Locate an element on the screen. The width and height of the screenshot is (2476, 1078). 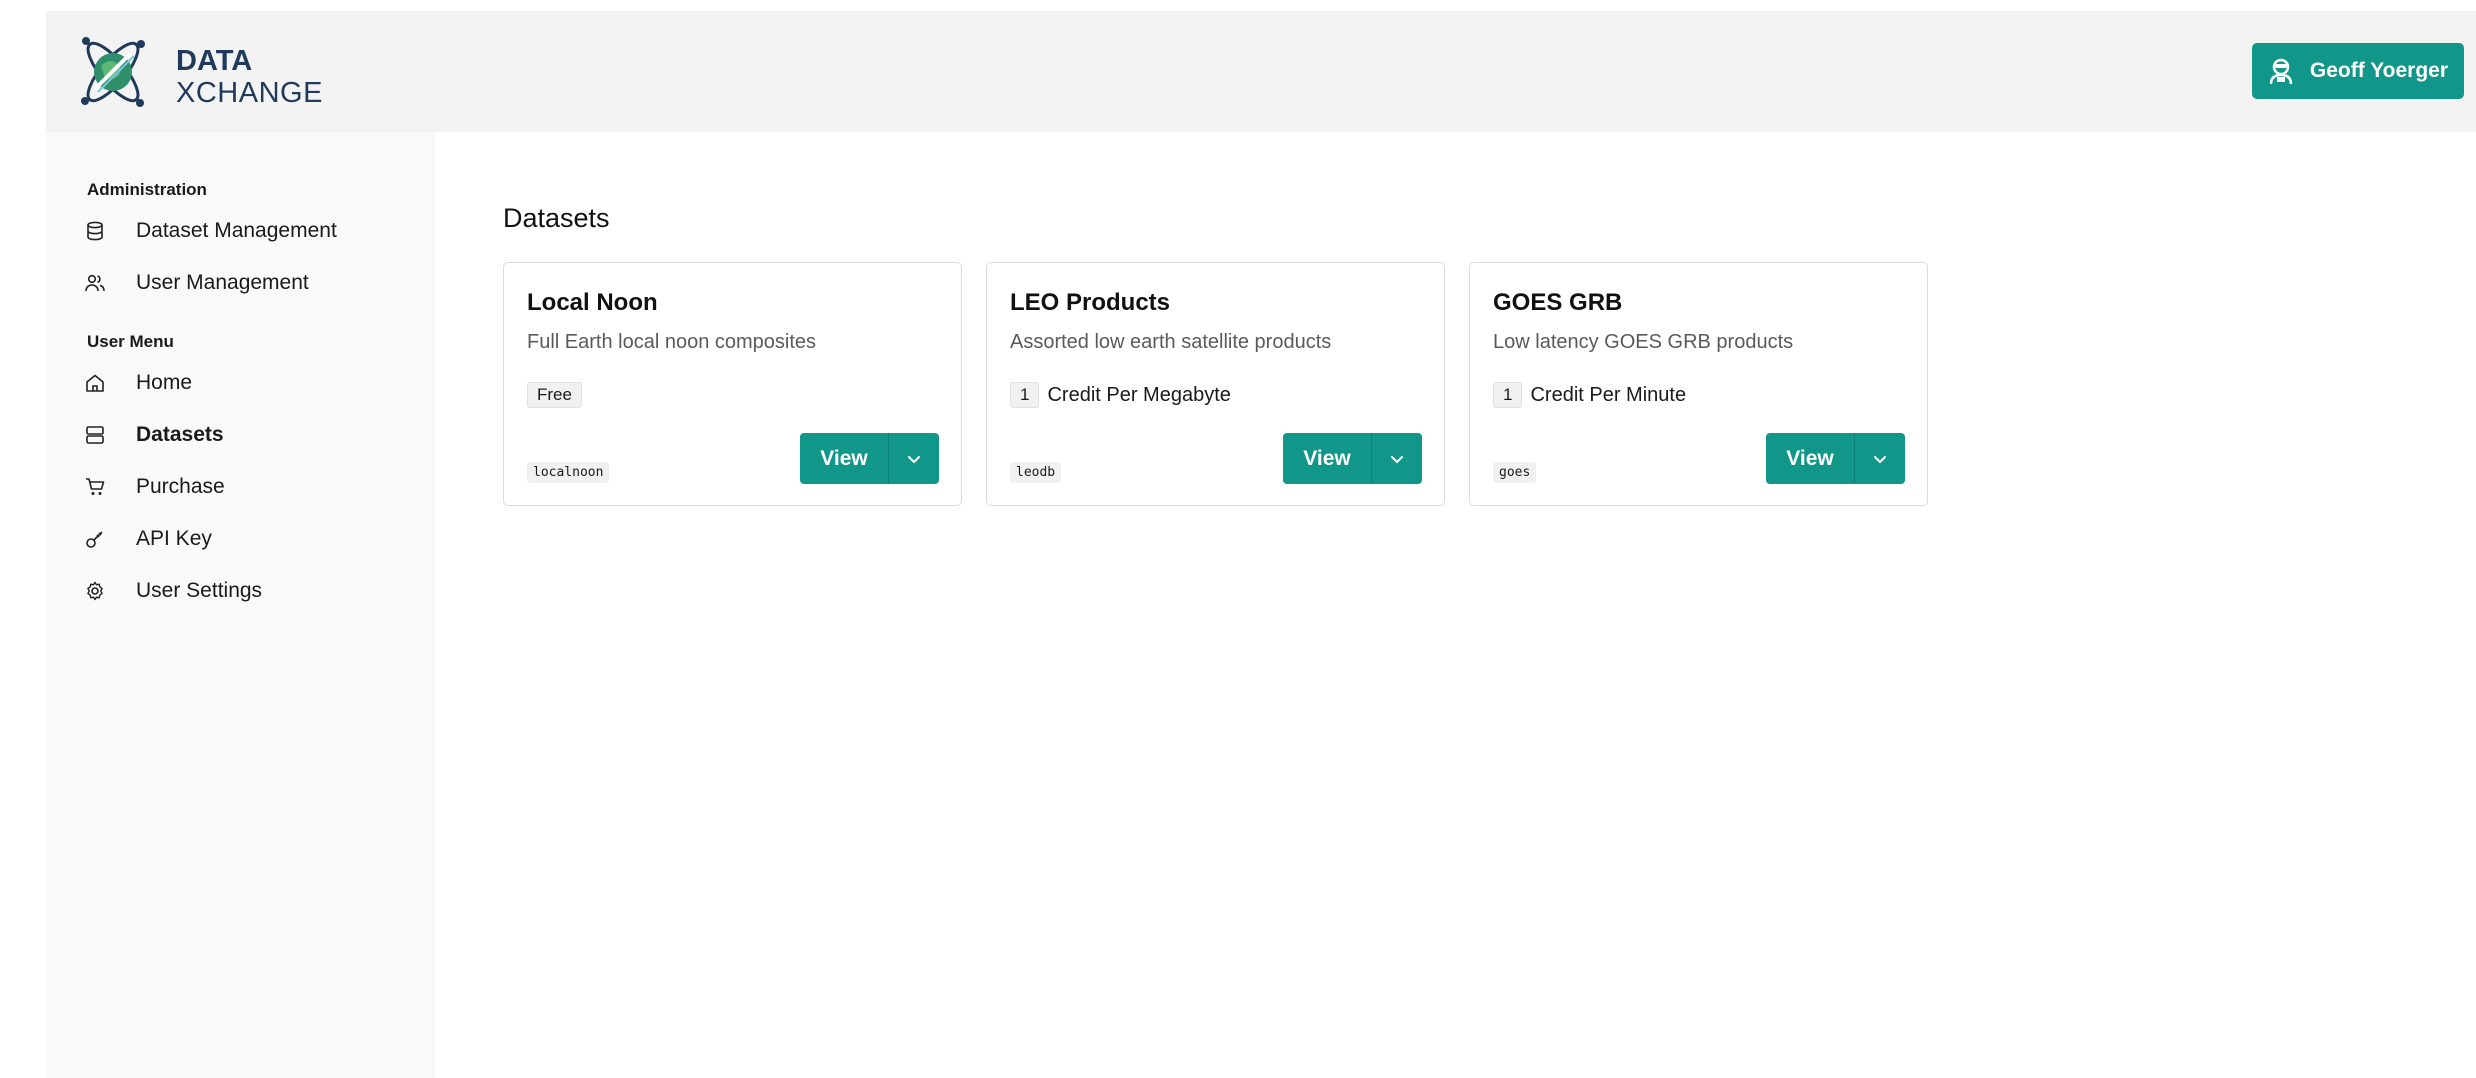
brand-line-1: DATA is located at coordinates (214, 61).